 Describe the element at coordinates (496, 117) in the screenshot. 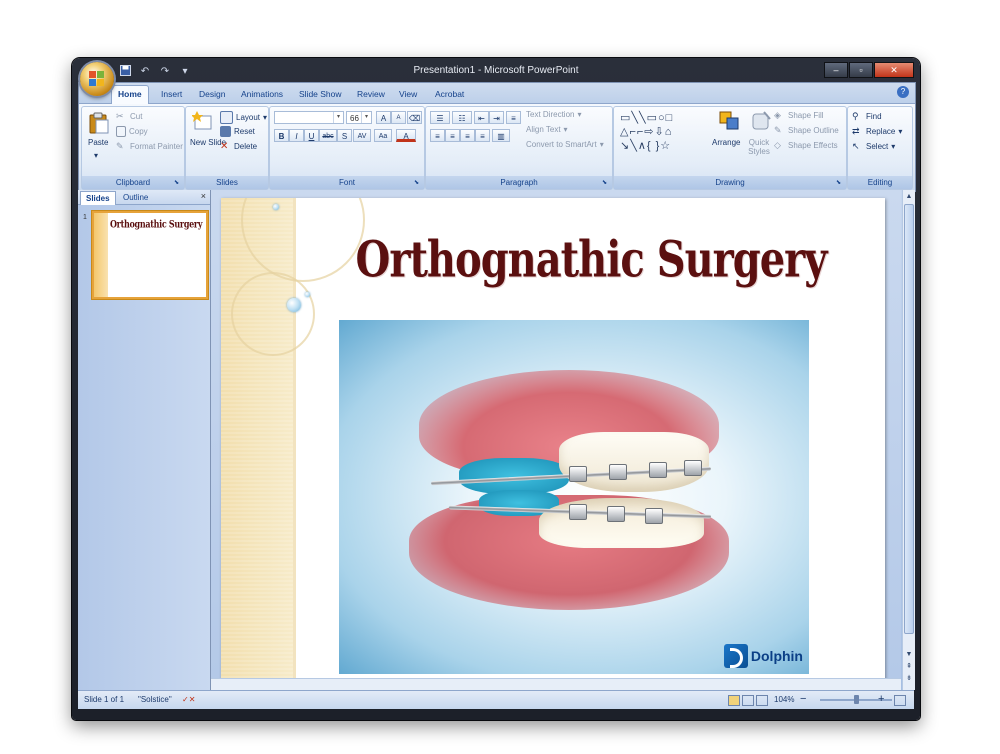

I see `increase-indent-button: ⇥` at that location.